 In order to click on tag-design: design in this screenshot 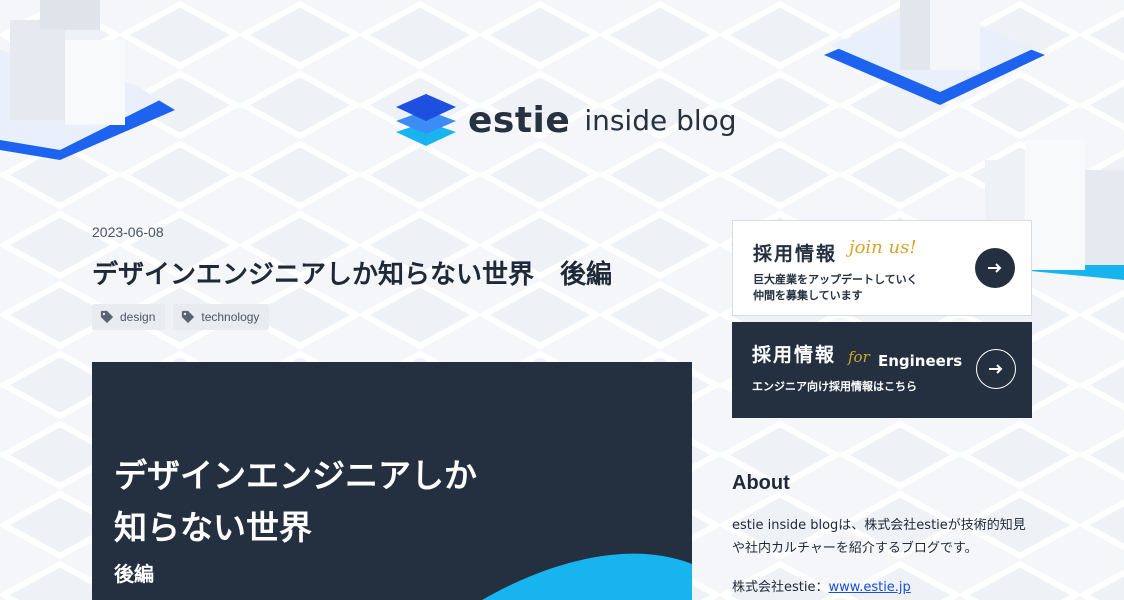, I will do `click(129, 317)`.